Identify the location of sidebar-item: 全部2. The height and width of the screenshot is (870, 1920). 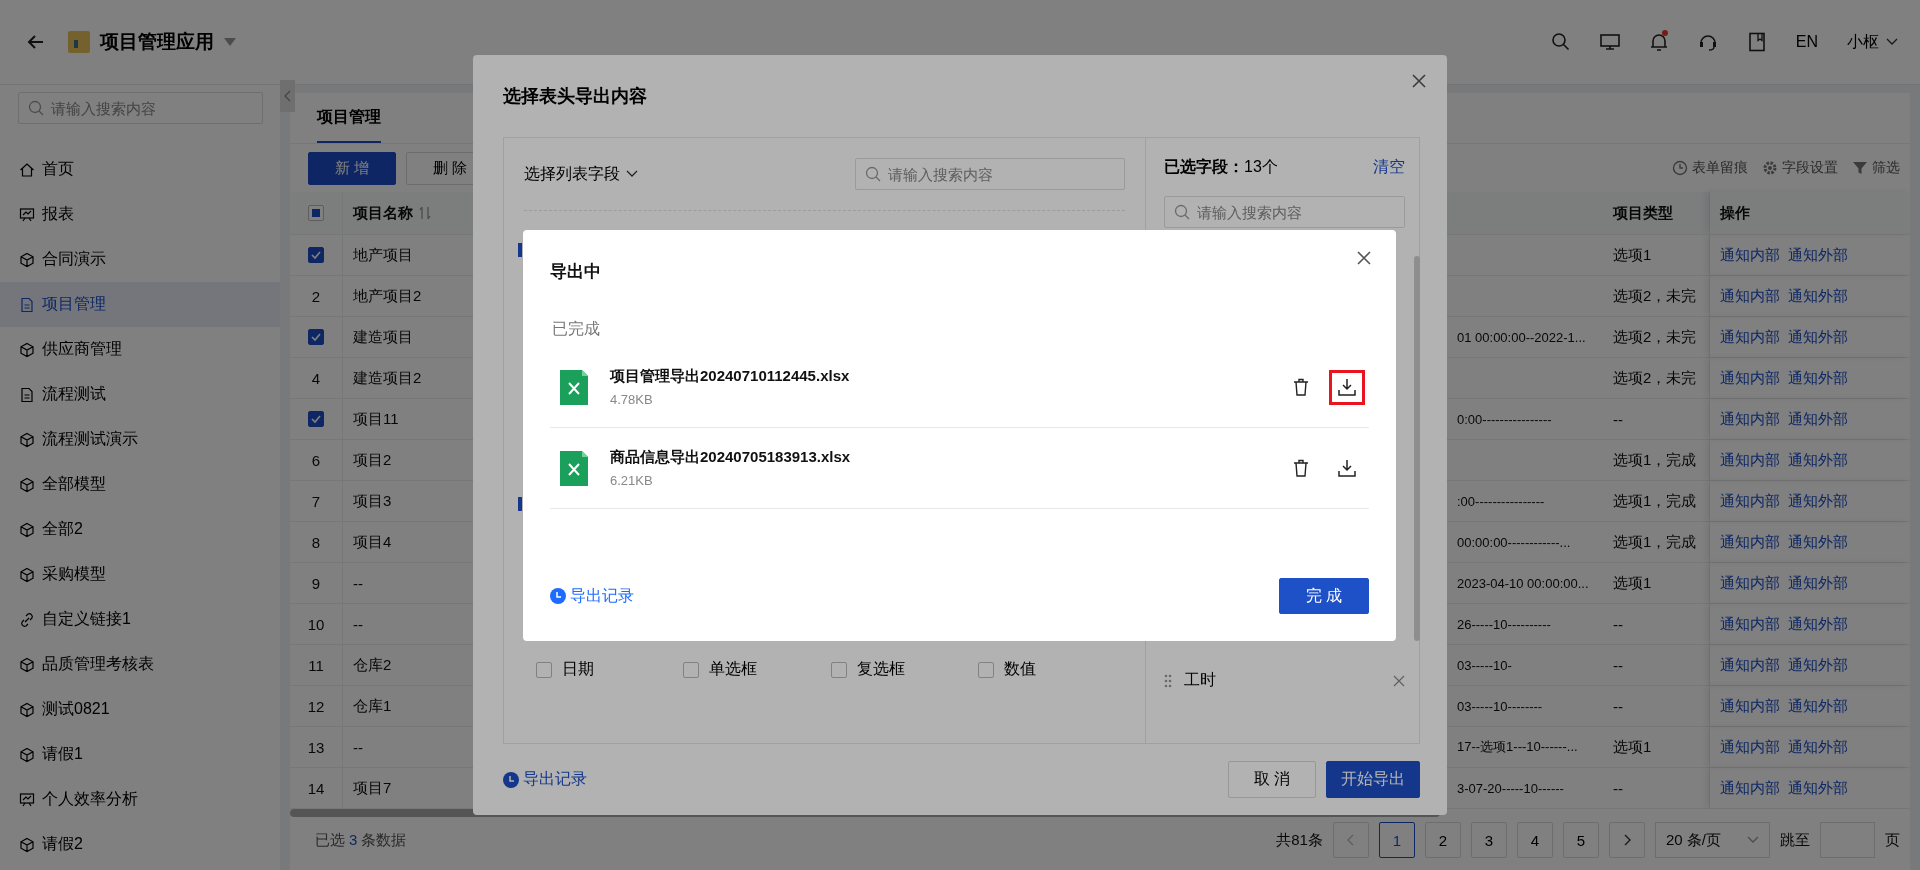
(140, 529).